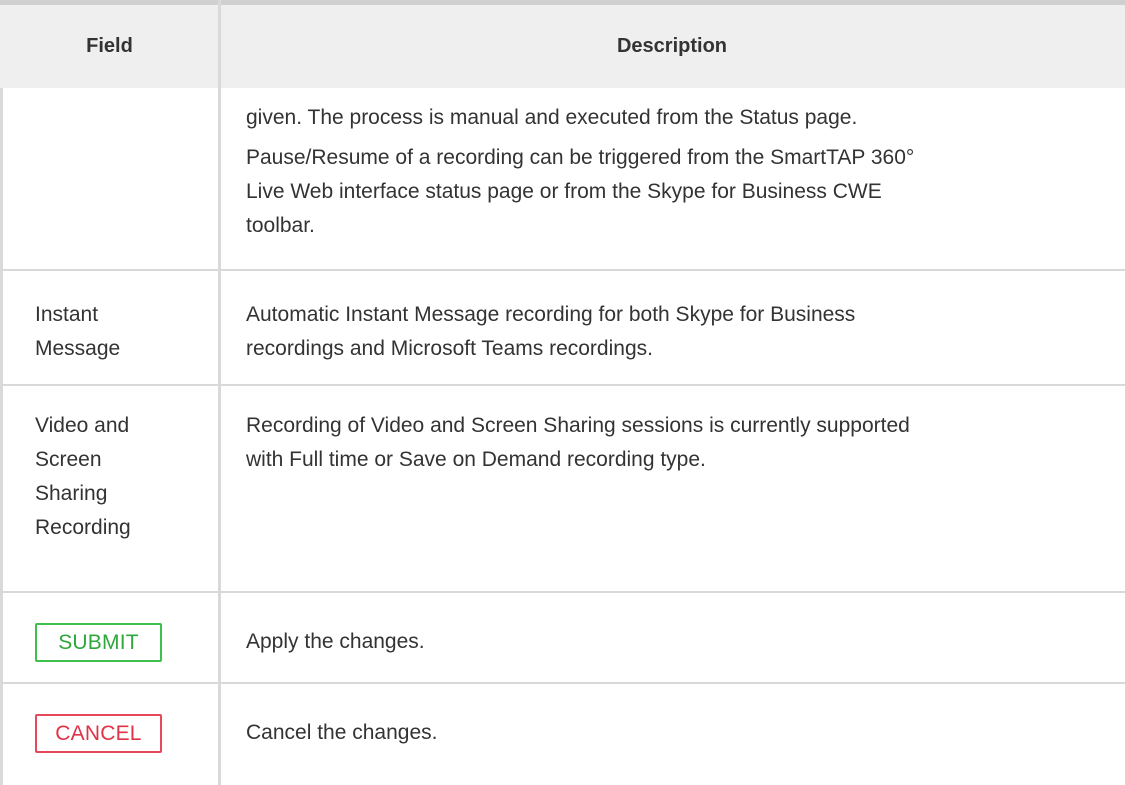 The image size is (1125, 785). What do you see at coordinates (562, 44) in the screenshot?
I see `table-header-row: Field Description` at bounding box center [562, 44].